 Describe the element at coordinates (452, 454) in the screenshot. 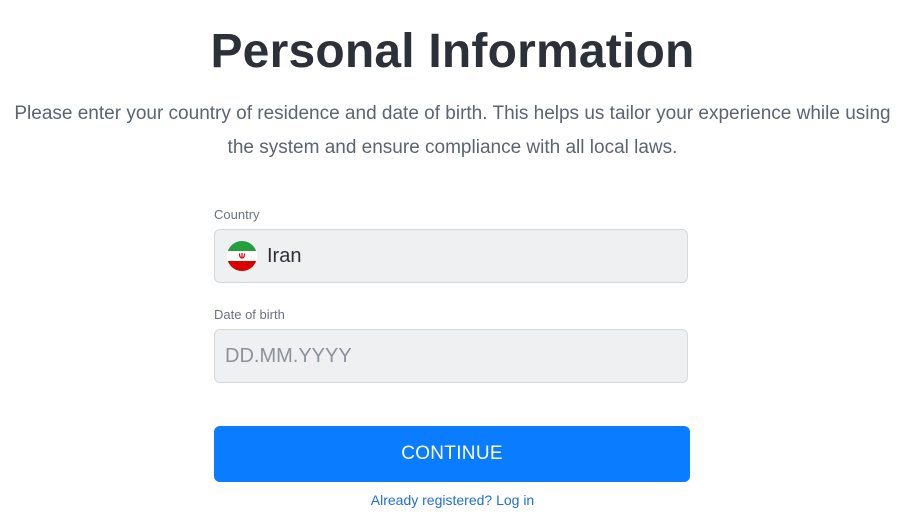

I see `continue-button: CONTINUE` at that location.